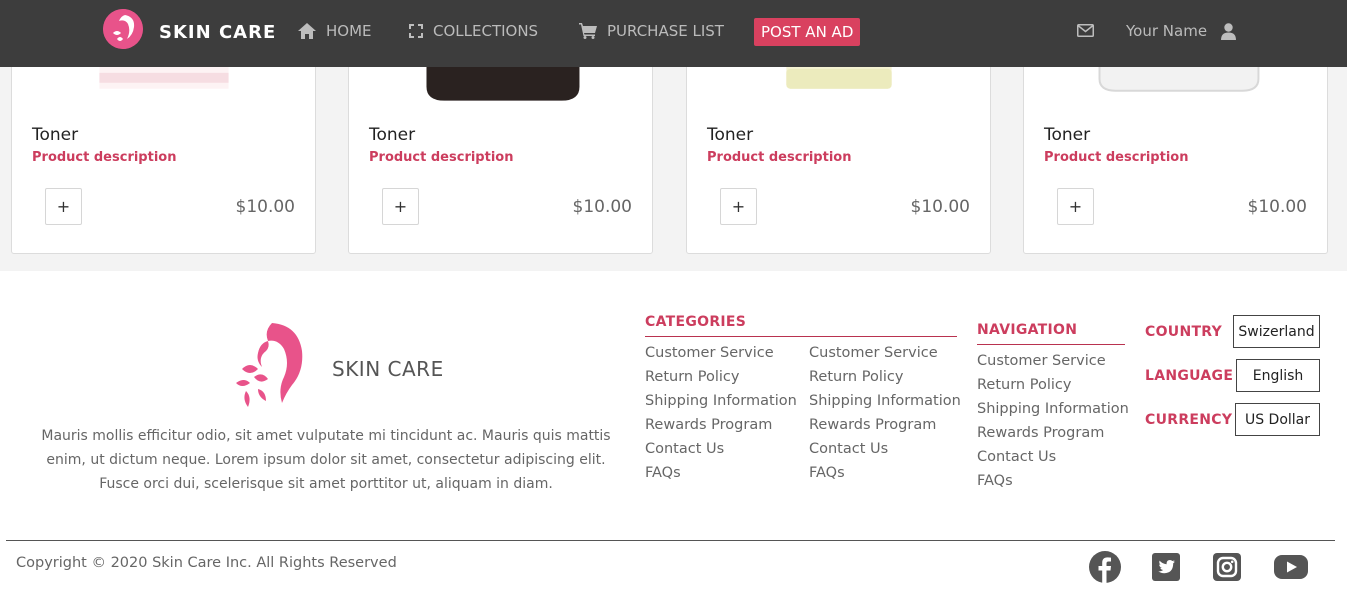 This screenshot has width=1347, height=616. I want to click on nav-purchase-list: PURCHASE LIST, so click(651, 31).